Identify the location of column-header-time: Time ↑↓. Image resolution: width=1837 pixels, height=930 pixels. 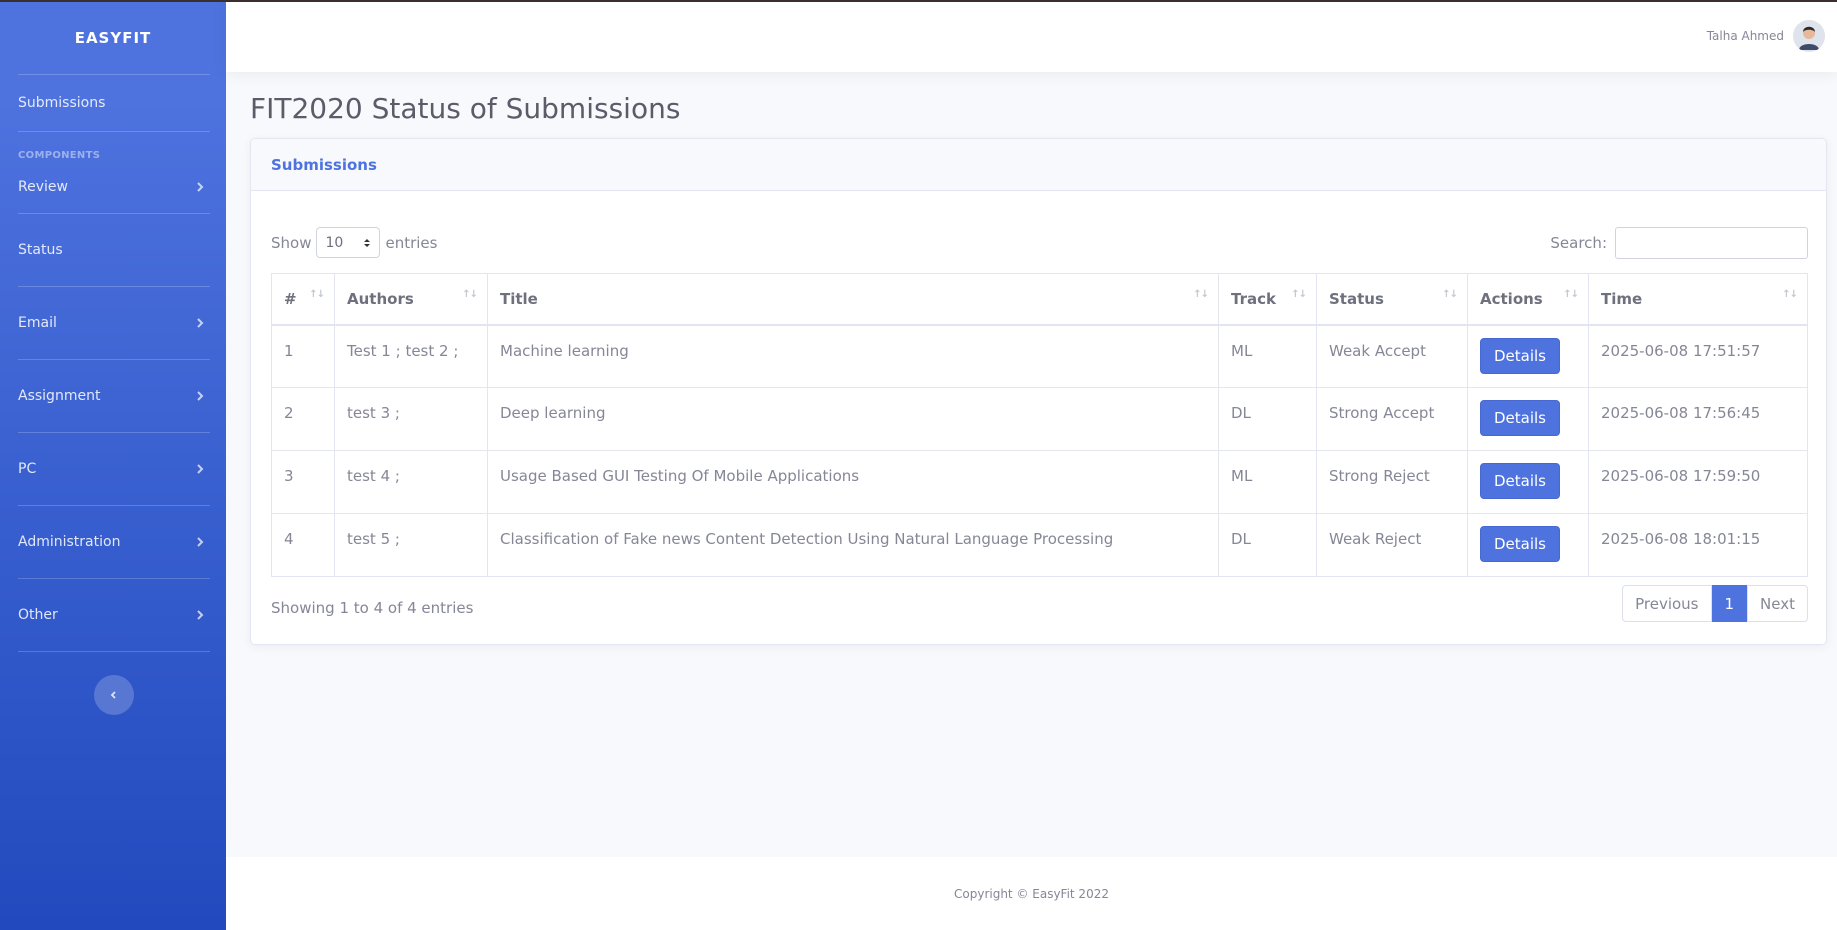
(1698, 299).